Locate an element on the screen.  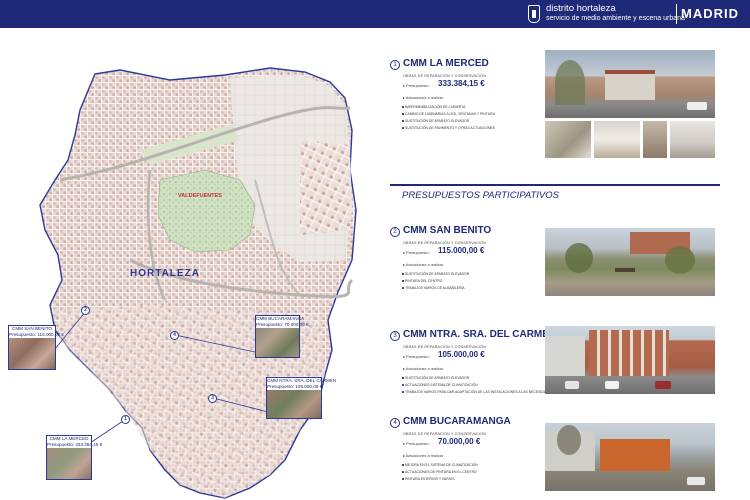
park-map-label: VALDEFUENTES is located at coordinates (200, 196).